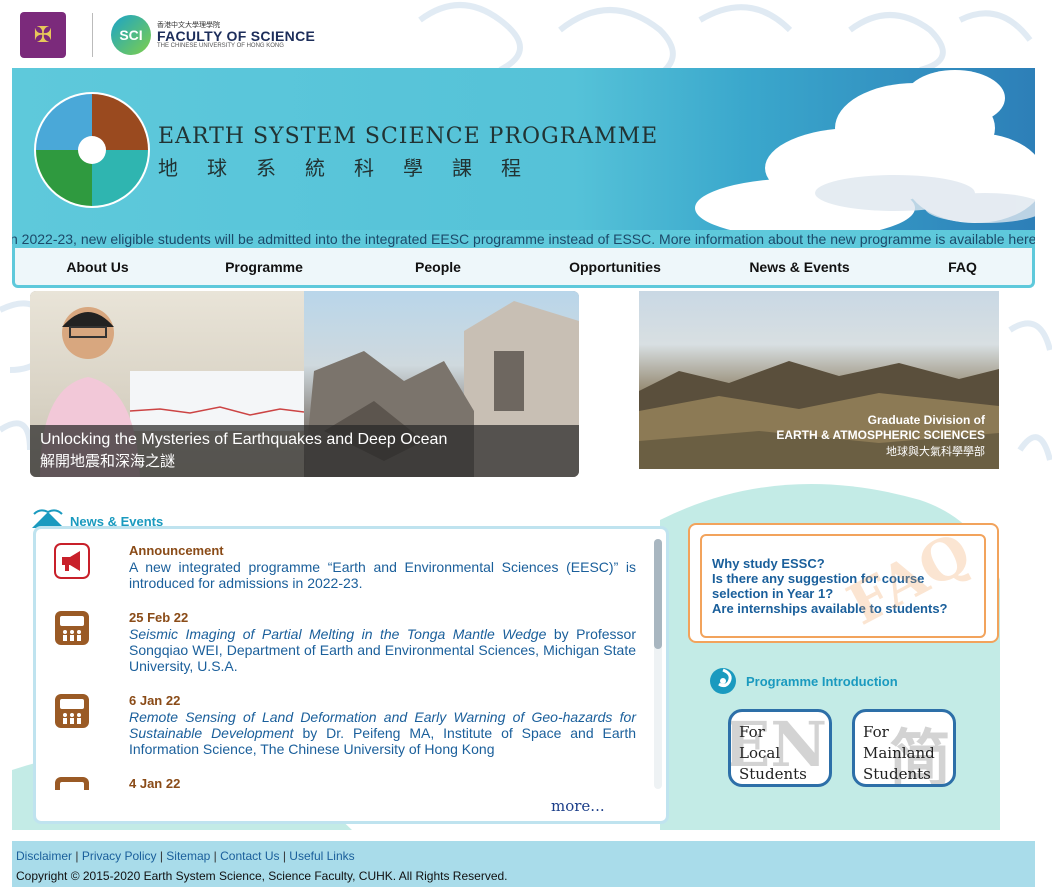  Describe the element at coordinates (926, 420) in the screenshot. I see `graduate-division-line1: Graduate Division of` at that location.